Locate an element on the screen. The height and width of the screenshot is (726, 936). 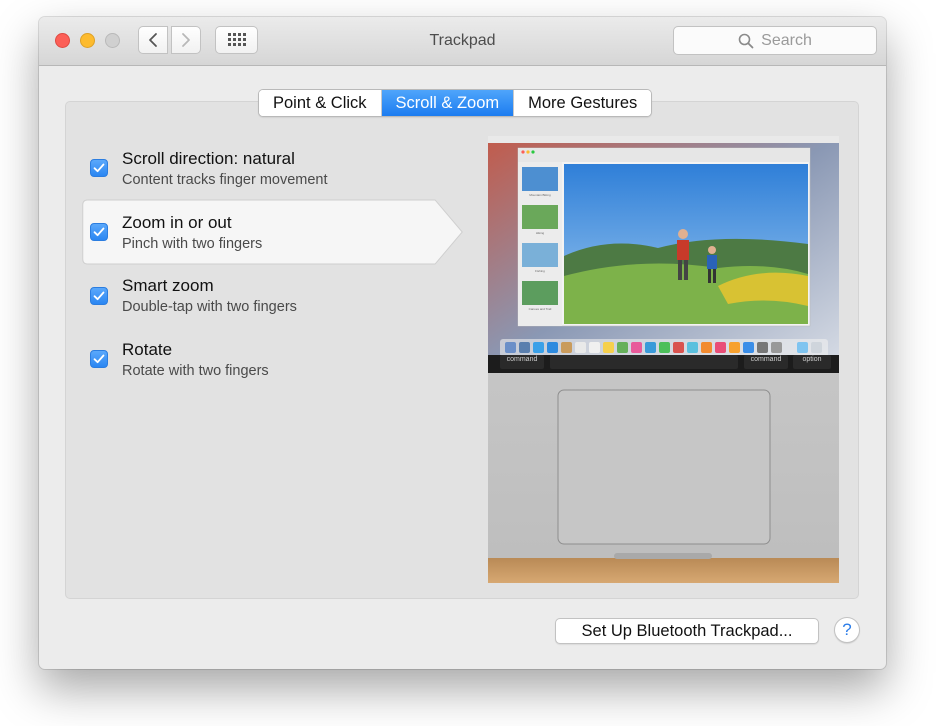
option-subtitle: Content tracks finger movement is located at coordinates (225, 180).